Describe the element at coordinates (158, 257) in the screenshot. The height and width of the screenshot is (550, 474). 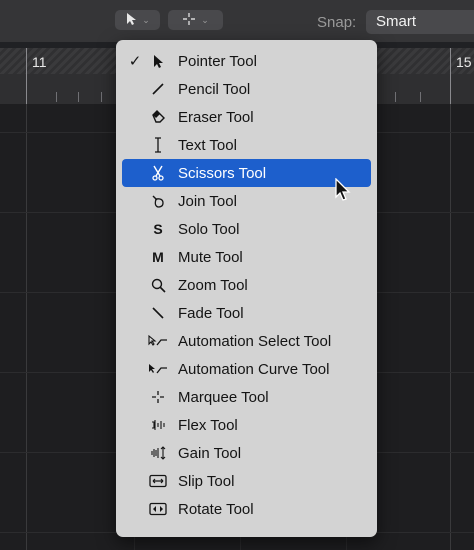
I see `mute-icon: M` at that location.